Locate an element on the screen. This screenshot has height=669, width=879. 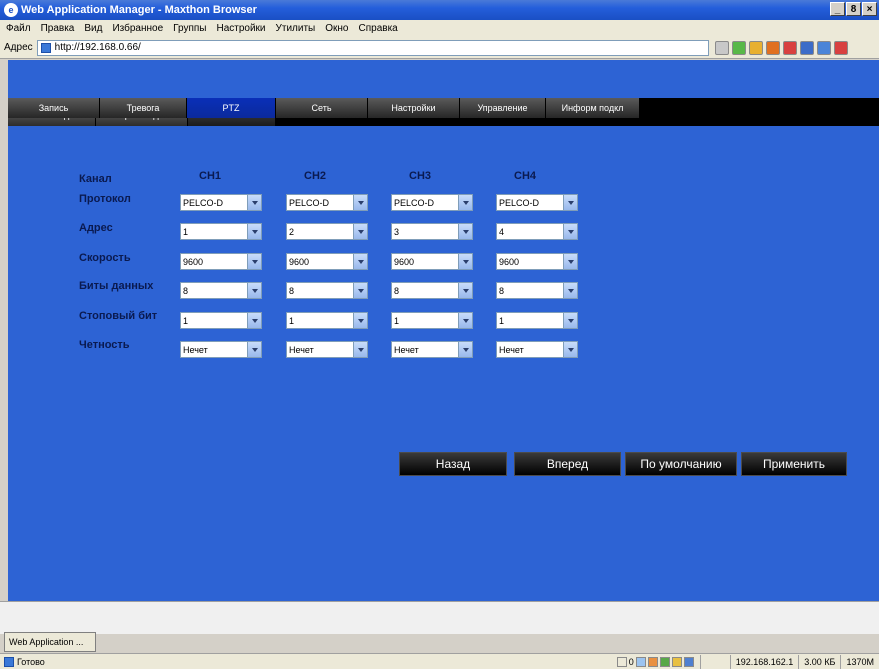
browser-icon: e is located at coordinates (11, 10).